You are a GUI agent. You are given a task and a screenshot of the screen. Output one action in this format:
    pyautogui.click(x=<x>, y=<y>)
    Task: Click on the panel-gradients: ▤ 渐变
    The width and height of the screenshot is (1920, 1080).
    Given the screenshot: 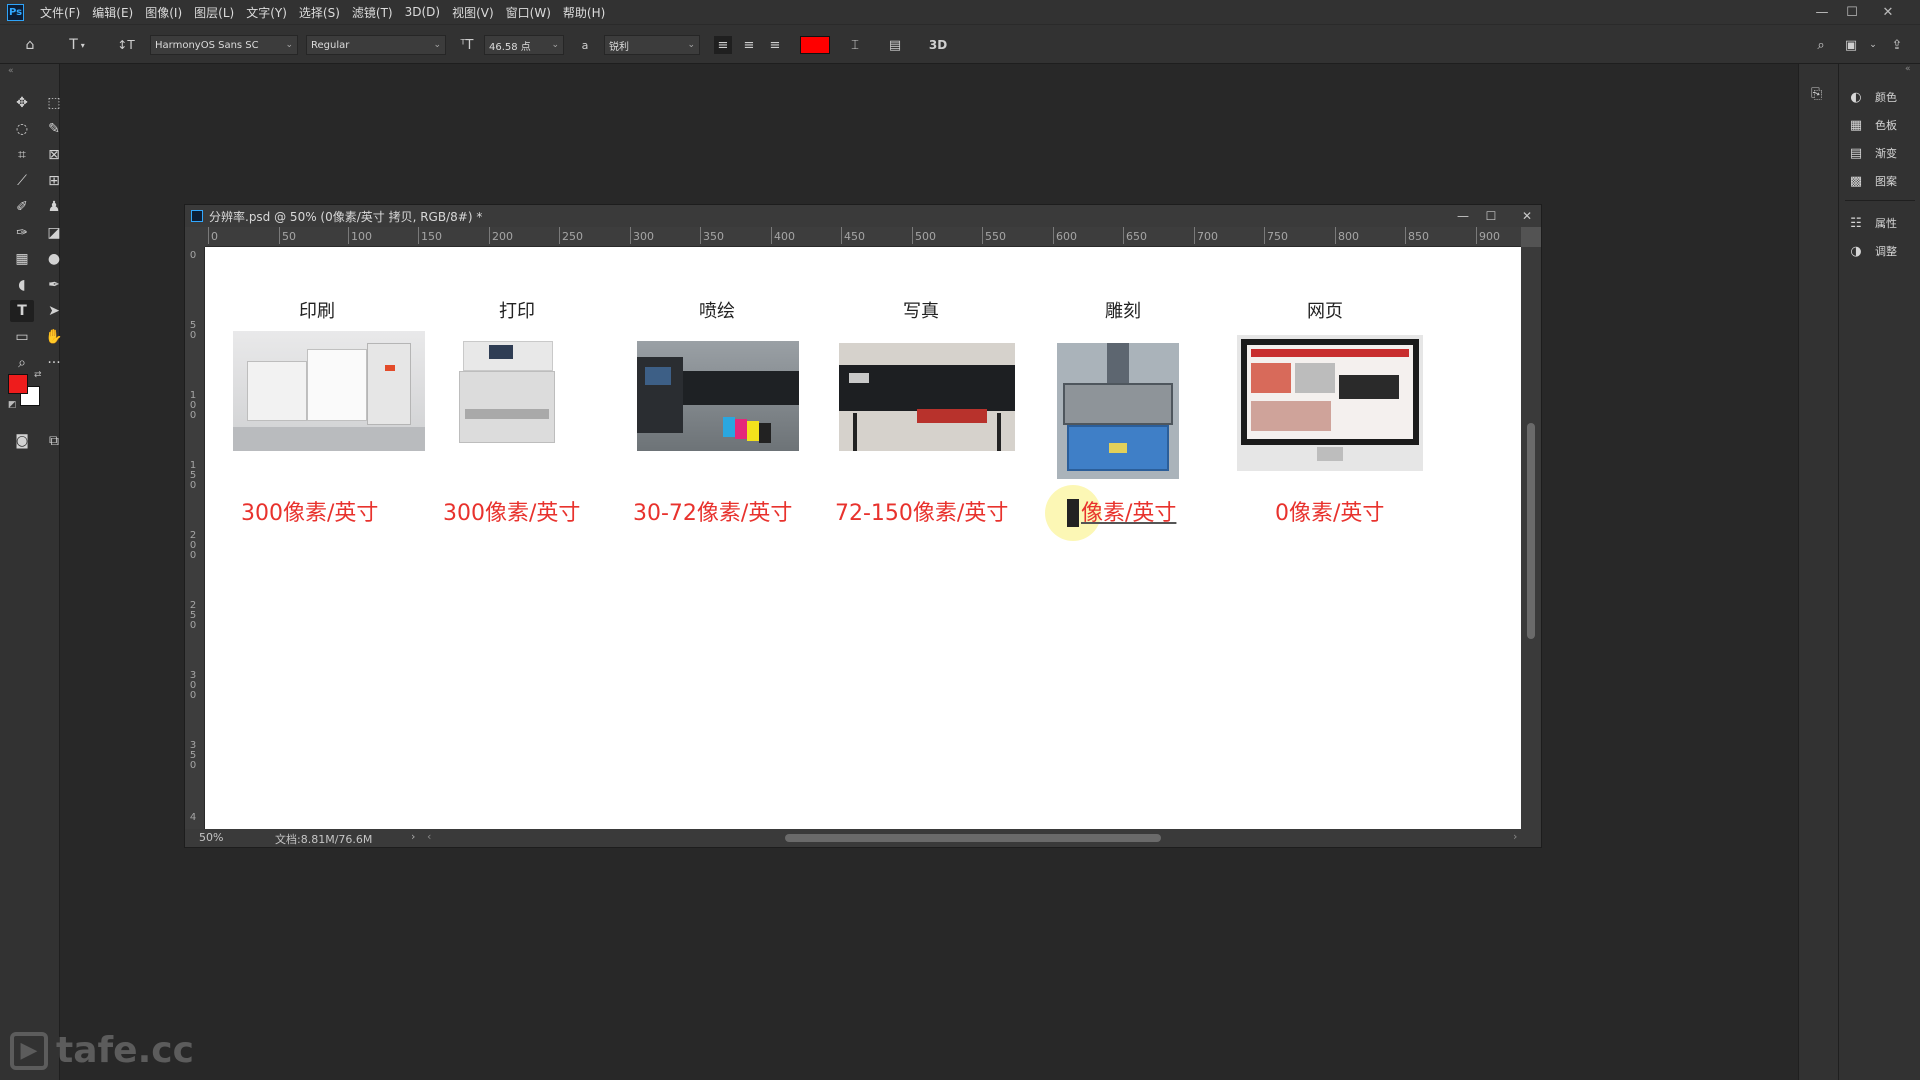 What is the action you would take?
    pyautogui.click(x=1872, y=153)
    